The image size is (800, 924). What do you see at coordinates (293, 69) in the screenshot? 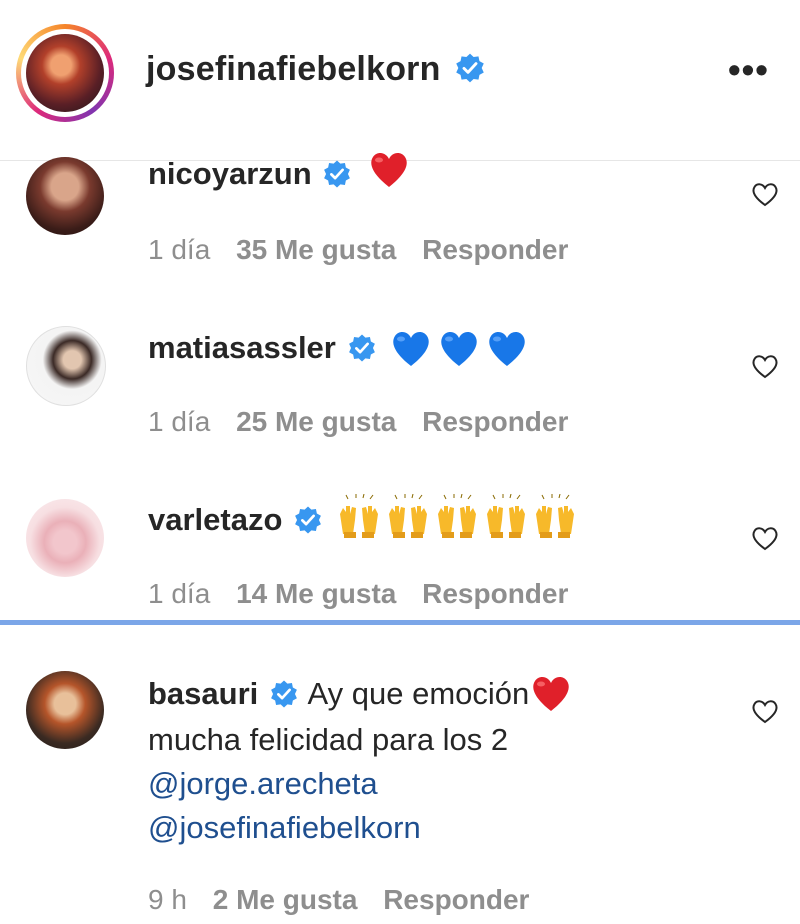
I see `header-username-text: josefinafiebelkorn` at bounding box center [293, 69].